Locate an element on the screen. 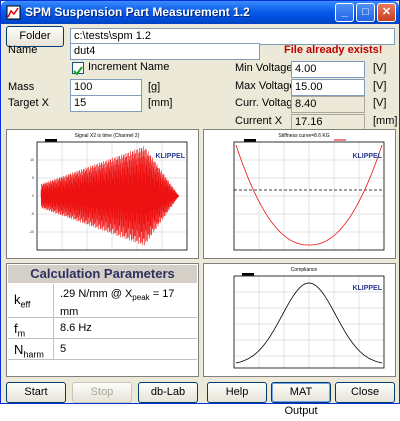  max-voltage-field: 15.00 is located at coordinates (328, 87).